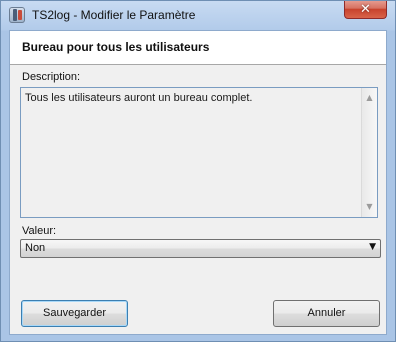 The height and width of the screenshot is (342, 396). I want to click on scroll-up-icon: ▲, so click(369, 98).